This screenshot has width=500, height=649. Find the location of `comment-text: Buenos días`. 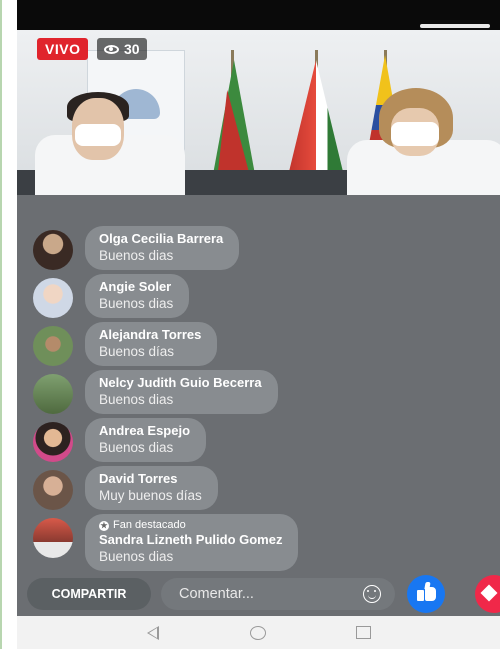

comment-text: Buenos días is located at coordinates (137, 351).